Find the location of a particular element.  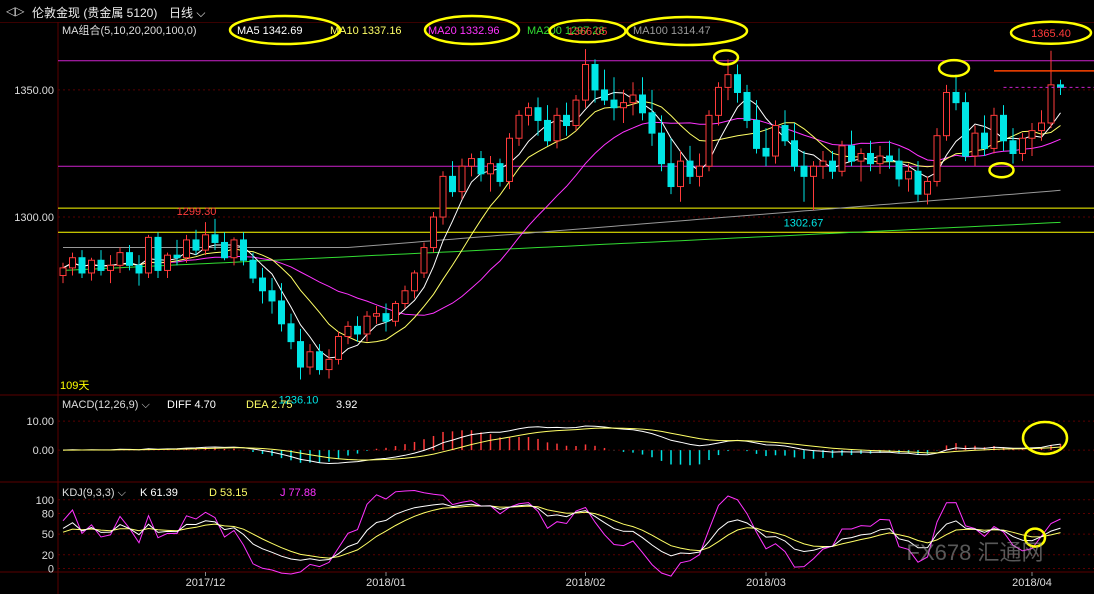

highlight-second-high is located at coordinates (726, 57).